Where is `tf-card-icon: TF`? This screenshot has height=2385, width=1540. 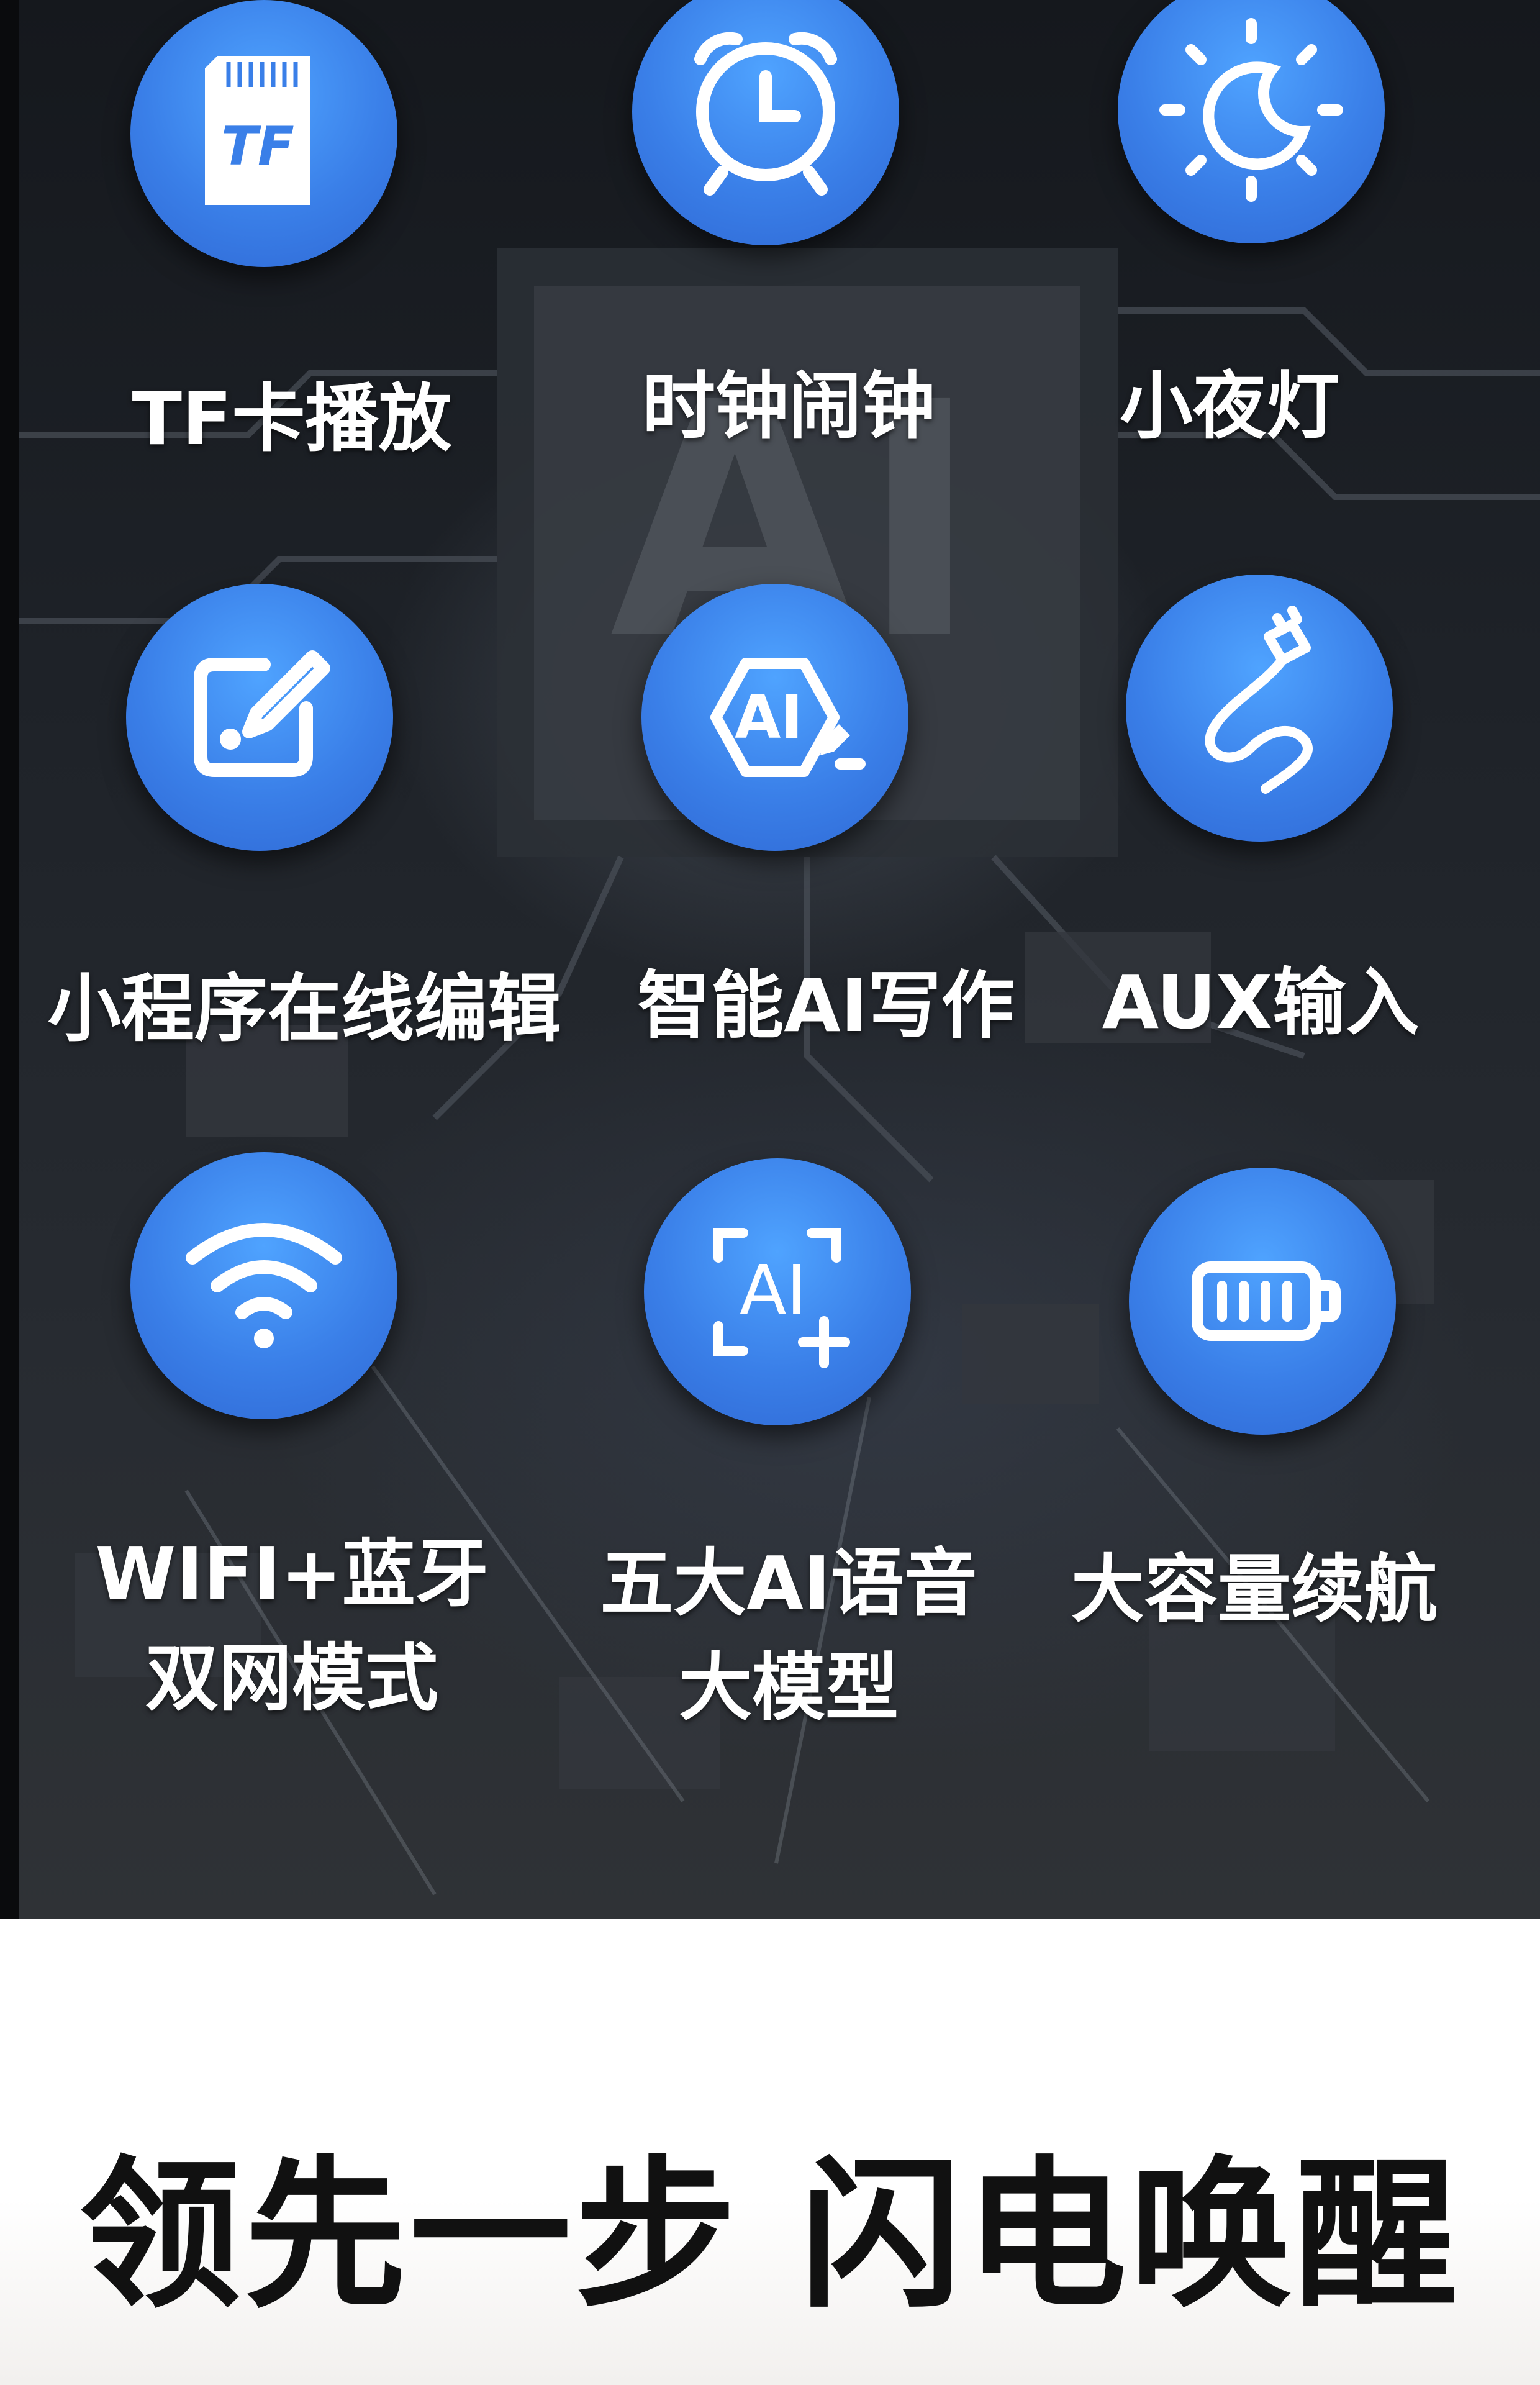
tf-card-icon: TF is located at coordinates (263, 133).